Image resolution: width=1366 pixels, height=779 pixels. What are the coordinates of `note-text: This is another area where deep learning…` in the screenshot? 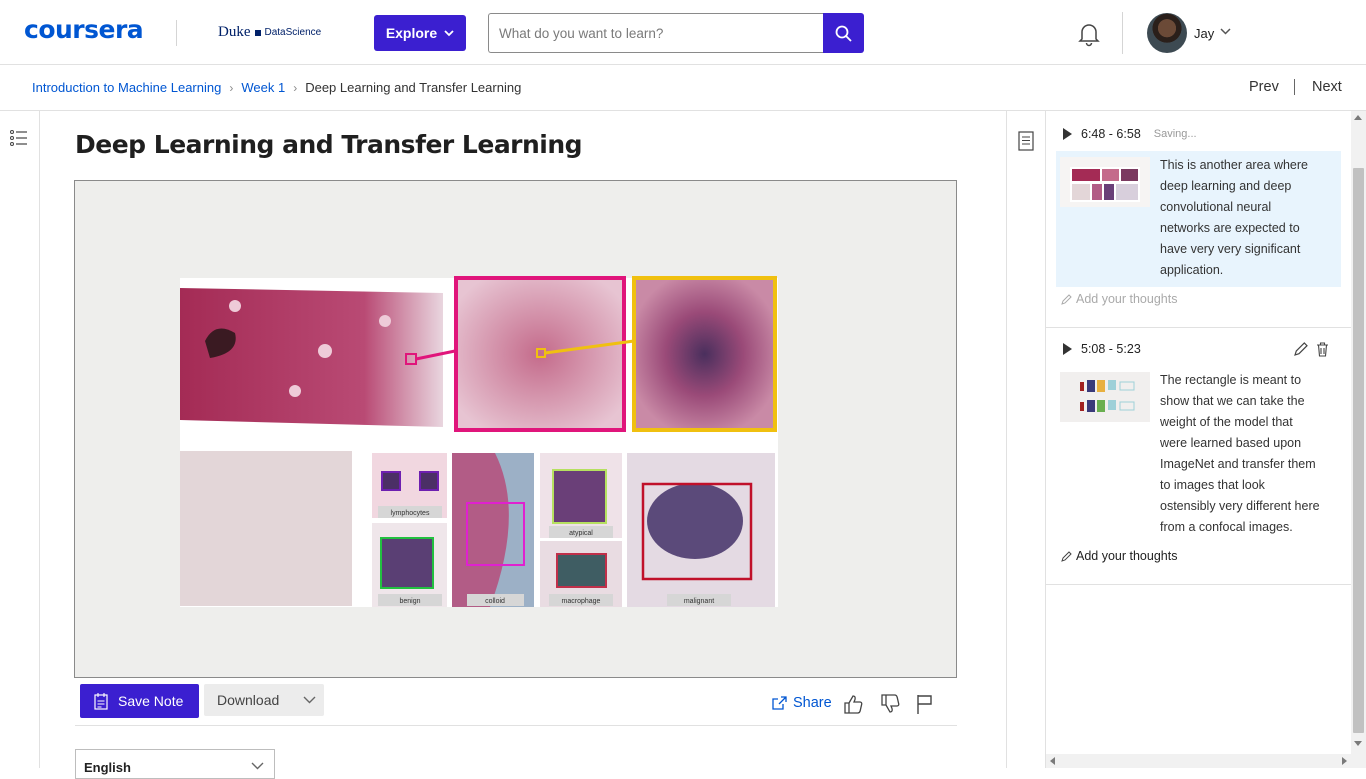 It's located at (1234, 217).